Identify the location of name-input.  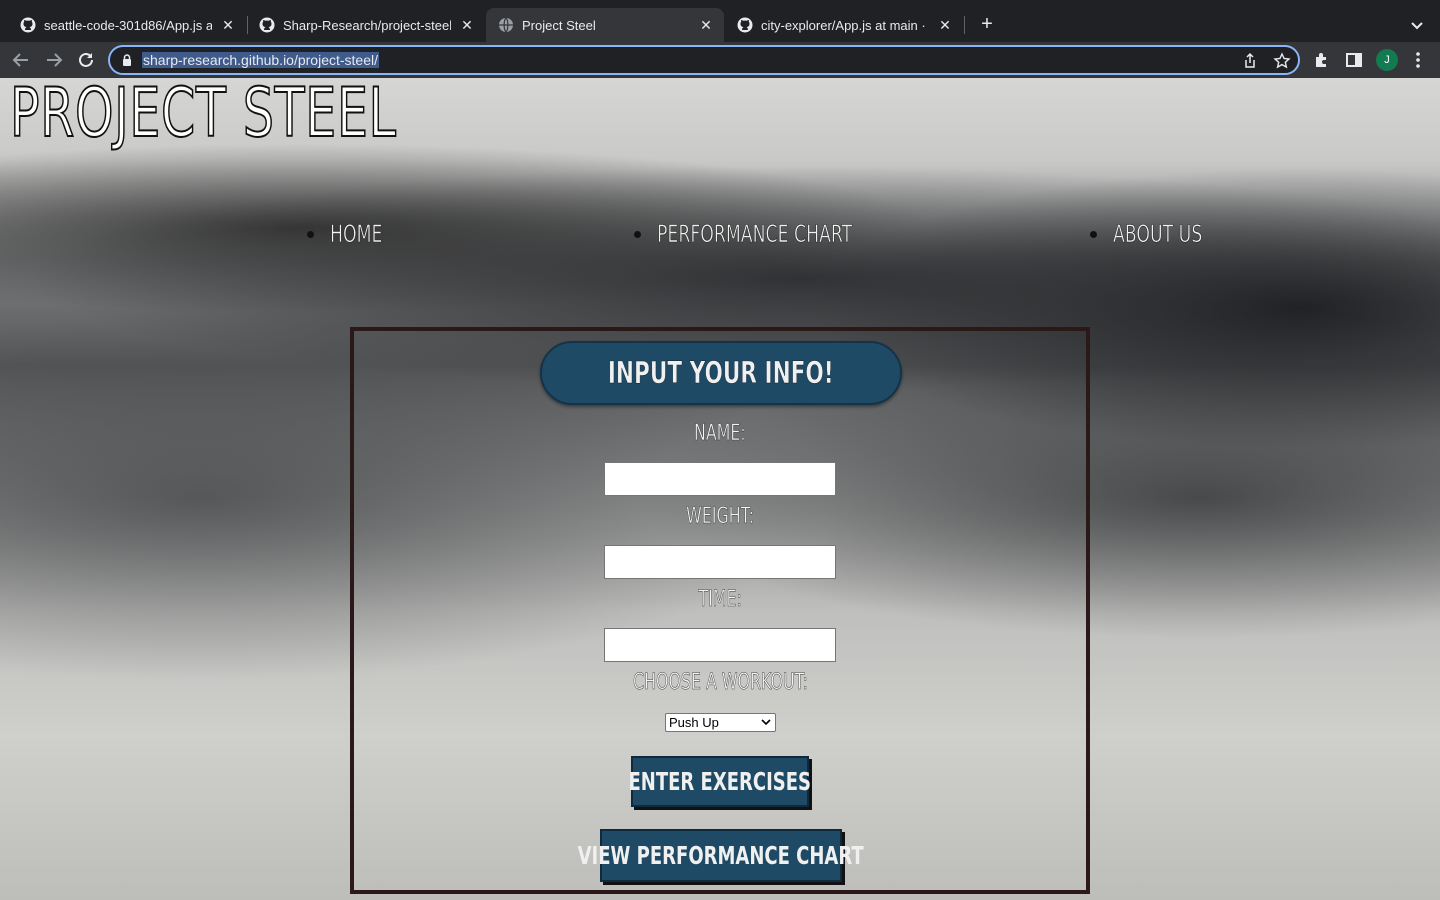
(720, 479).